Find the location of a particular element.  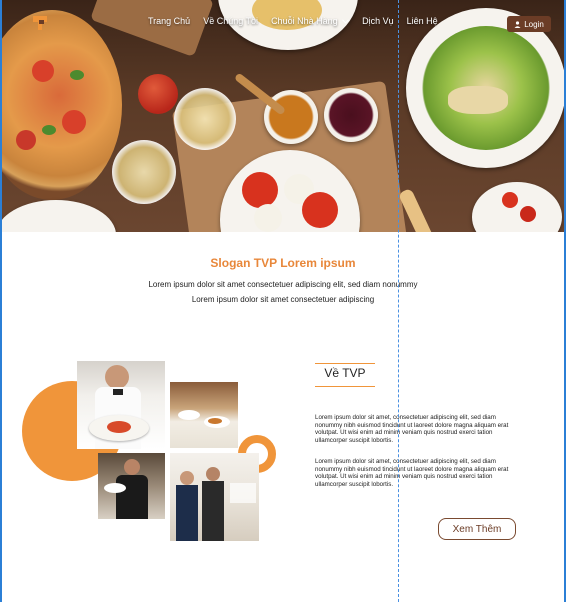

login-label: Login is located at coordinates (534, 24).